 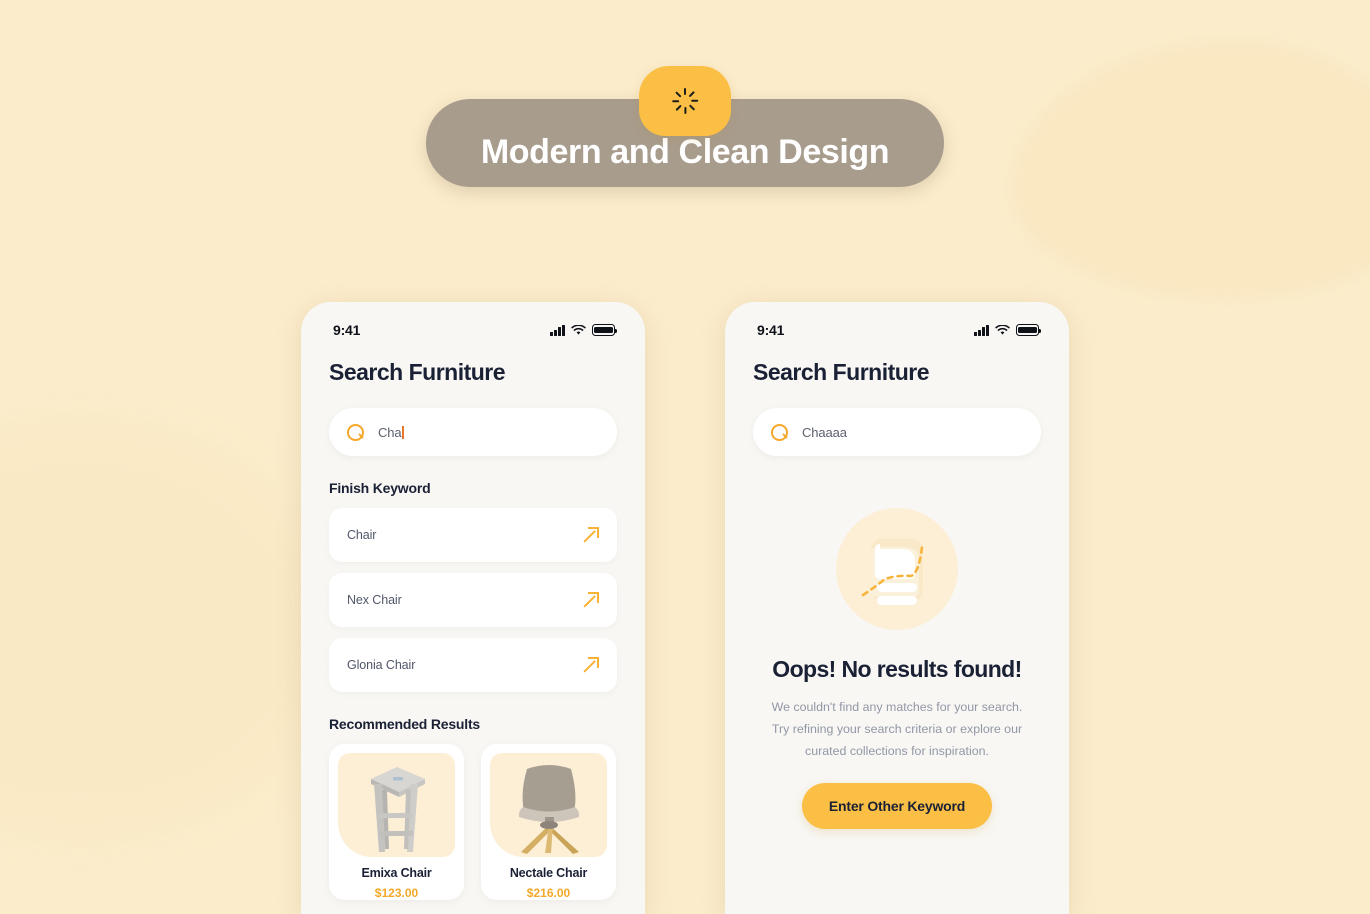 I want to click on keyword-suggestion-list: Chair Nex Chair Glonia Chair, so click(x=473, y=600).